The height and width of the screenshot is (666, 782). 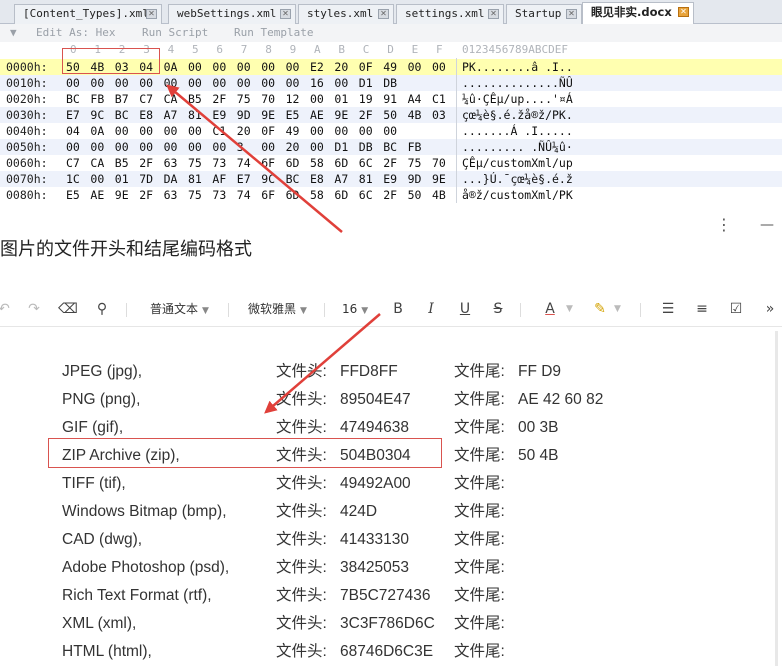 What do you see at coordinates (150, 179) in the screenshot?
I see `hex-byte: 7D` at bounding box center [150, 179].